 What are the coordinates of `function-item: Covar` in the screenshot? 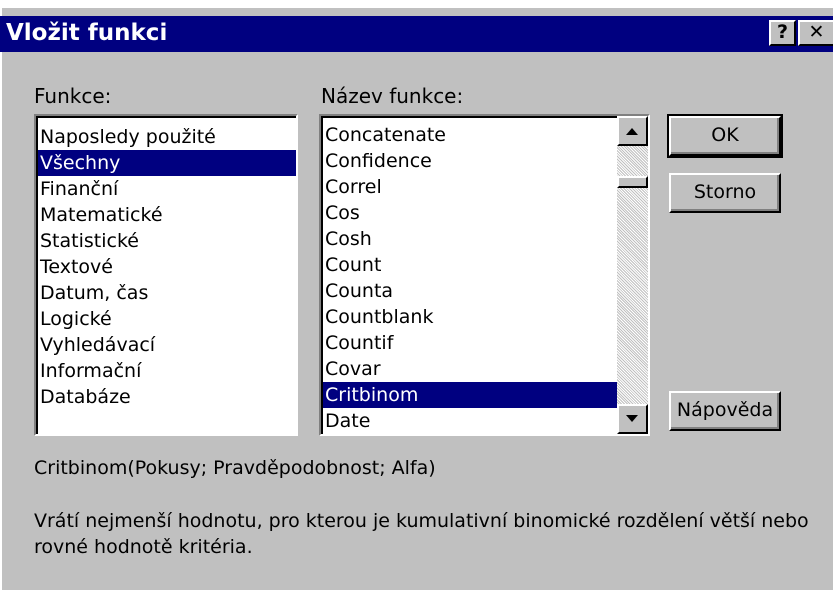 It's located at (470, 369).